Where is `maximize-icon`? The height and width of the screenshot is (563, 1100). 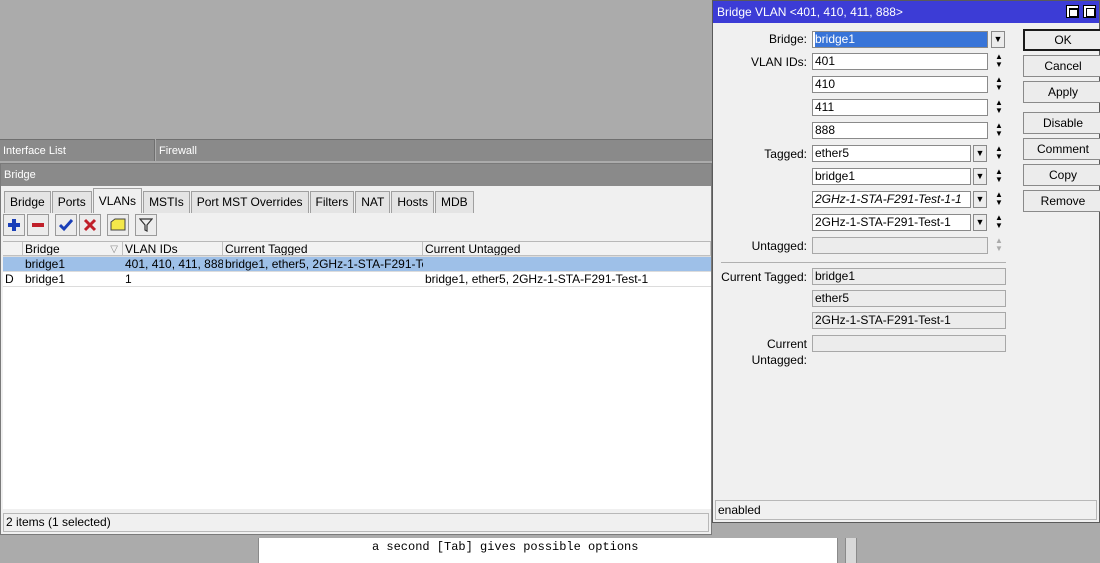 maximize-icon is located at coordinates (1072, 11).